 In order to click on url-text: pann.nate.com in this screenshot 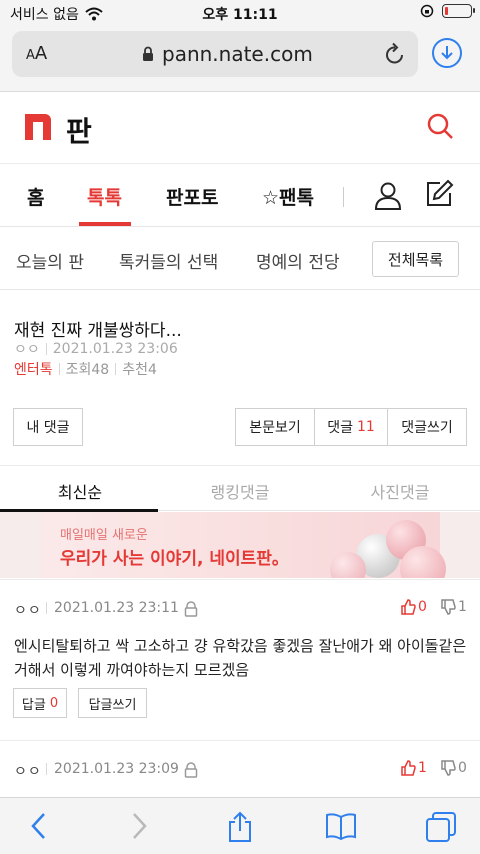, I will do `click(237, 54)`.